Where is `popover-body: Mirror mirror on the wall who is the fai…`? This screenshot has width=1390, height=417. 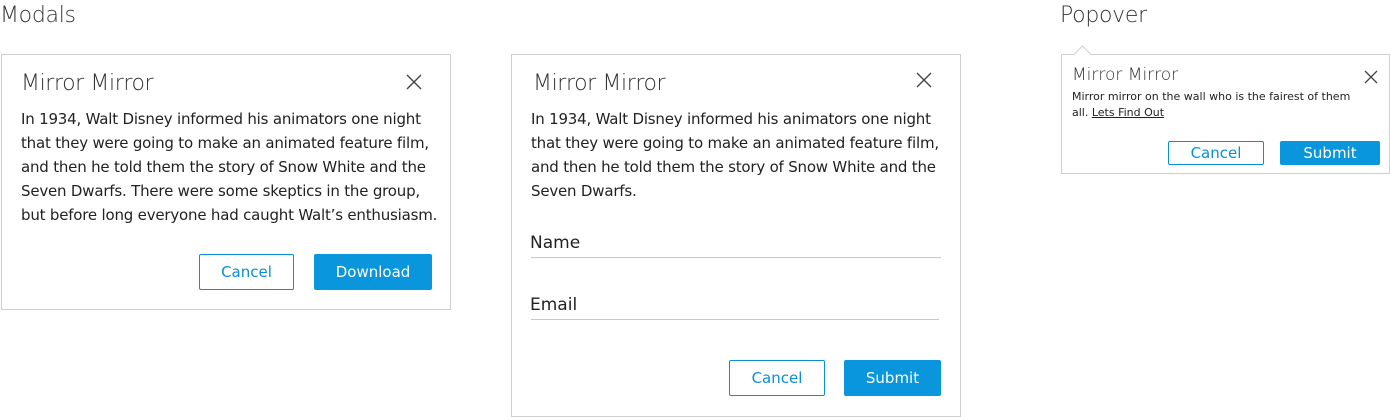
popover-body: Mirror mirror on the wall who is the fai… is located at coordinates (1212, 105).